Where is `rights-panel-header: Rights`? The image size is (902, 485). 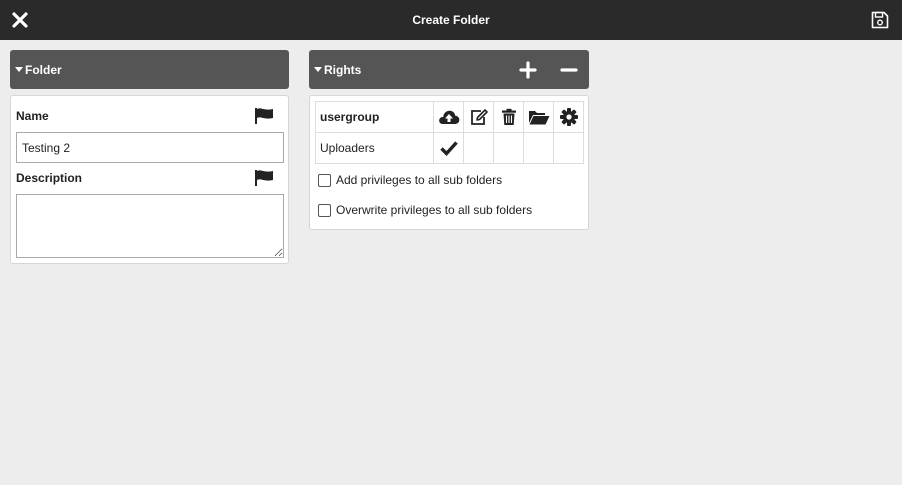 rights-panel-header: Rights is located at coordinates (449, 69).